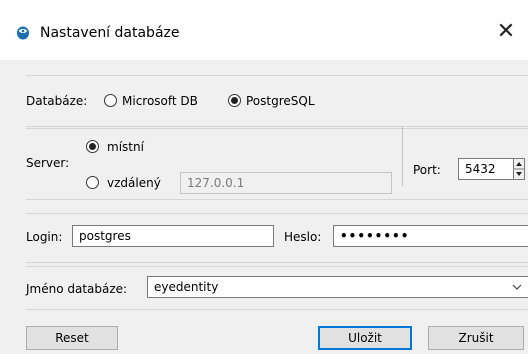 This screenshot has width=528, height=354. Describe the element at coordinates (234, 100) in the screenshot. I see `radio-postgresql` at that location.